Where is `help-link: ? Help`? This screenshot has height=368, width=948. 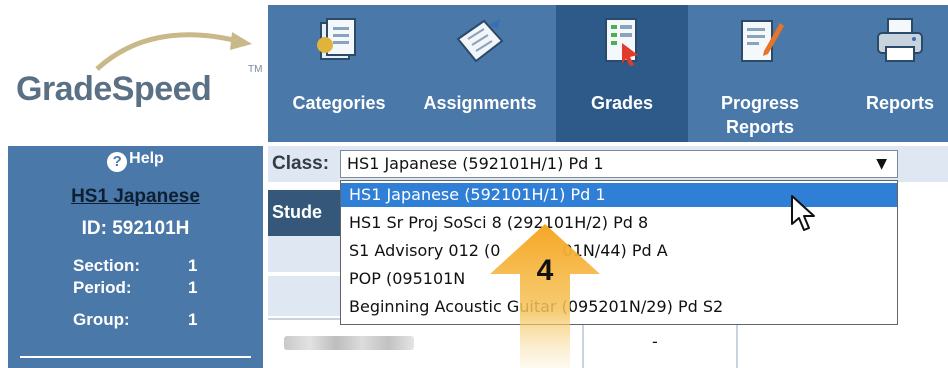
help-link: ? Help is located at coordinates (135, 161).